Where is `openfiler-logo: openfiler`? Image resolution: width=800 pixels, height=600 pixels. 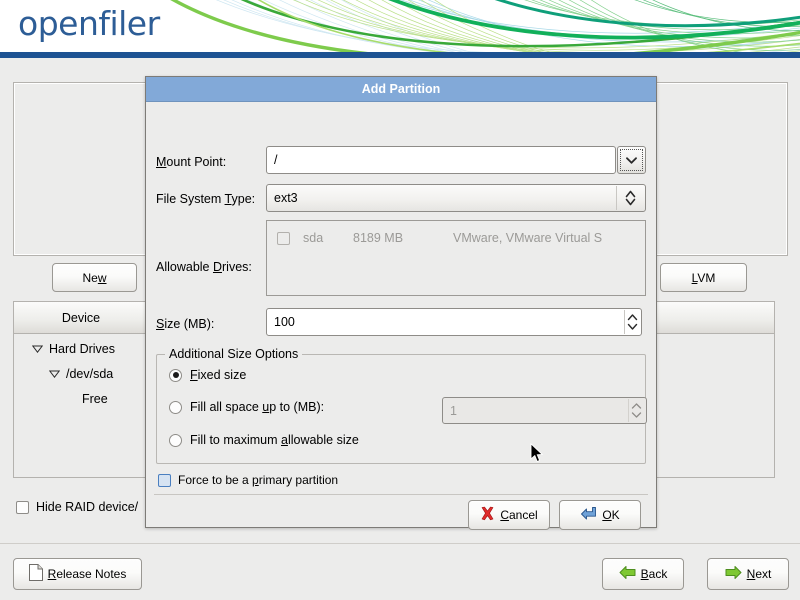 openfiler-logo: openfiler is located at coordinates (89, 23).